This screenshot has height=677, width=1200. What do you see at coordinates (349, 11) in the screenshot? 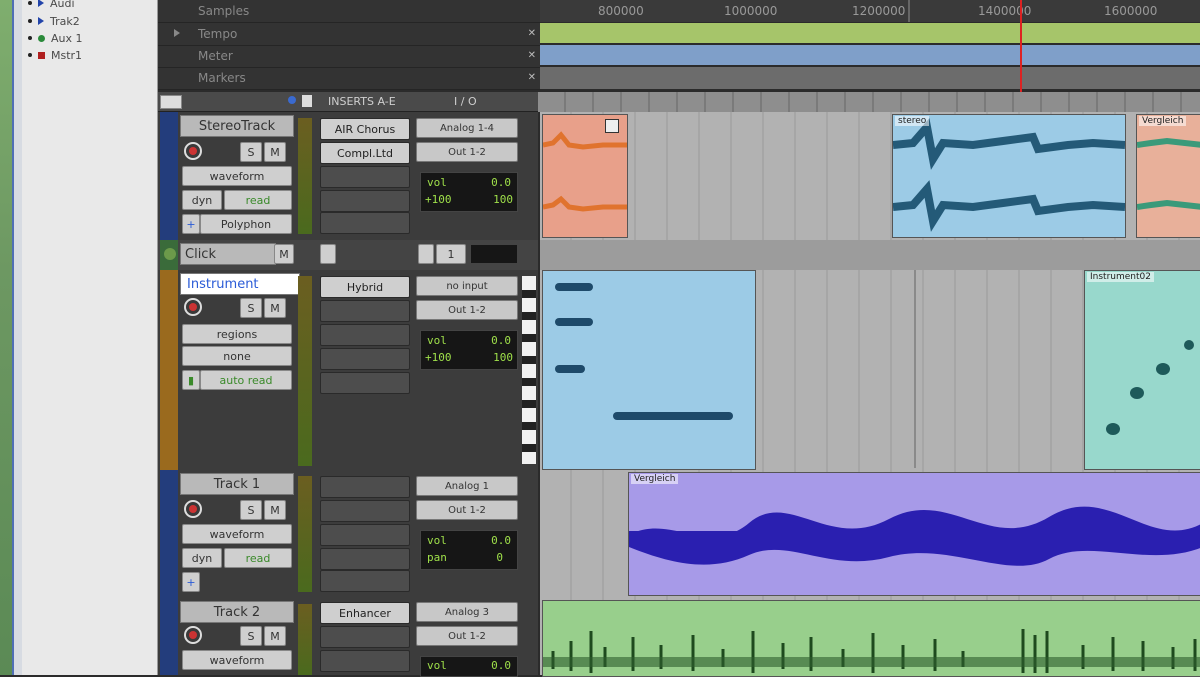
I see `samples-ruler-header: Samples` at bounding box center [349, 11].